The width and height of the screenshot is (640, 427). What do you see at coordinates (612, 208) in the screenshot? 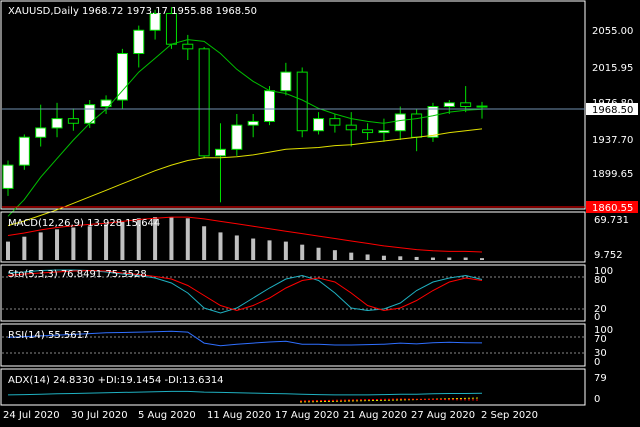
I see `low-price-label: 1860.55` at bounding box center [612, 208].